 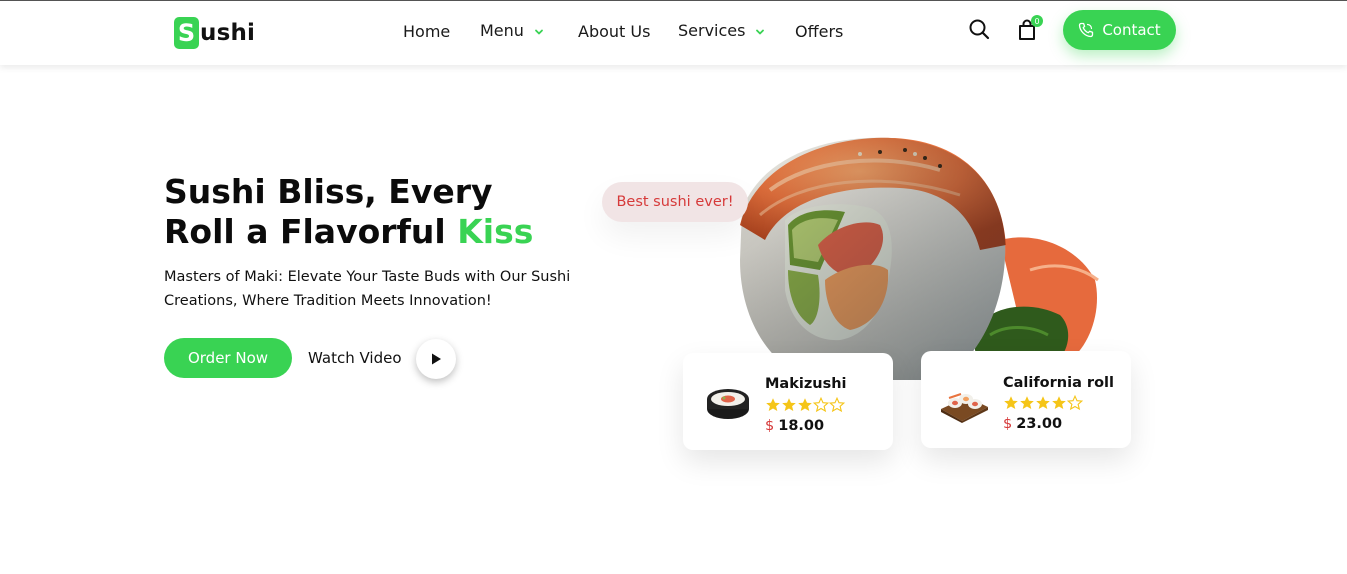 What do you see at coordinates (502, 30) in the screenshot?
I see `nav-menu-label: Menu` at bounding box center [502, 30].